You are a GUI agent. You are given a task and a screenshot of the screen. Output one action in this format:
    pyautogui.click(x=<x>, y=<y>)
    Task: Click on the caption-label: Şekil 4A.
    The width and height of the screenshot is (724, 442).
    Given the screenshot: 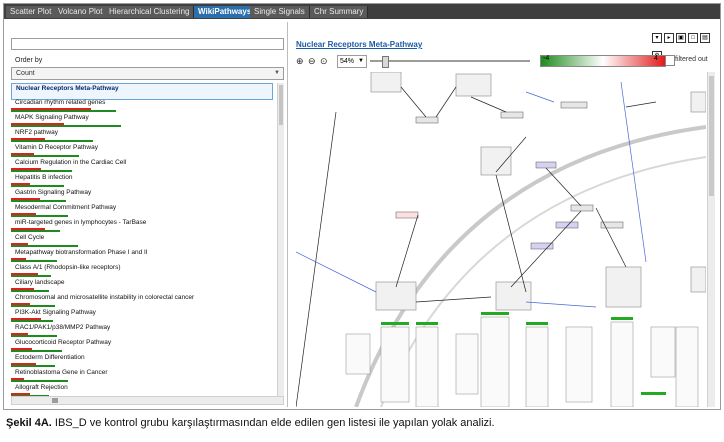 What is the action you would take?
    pyautogui.click(x=29, y=423)
    